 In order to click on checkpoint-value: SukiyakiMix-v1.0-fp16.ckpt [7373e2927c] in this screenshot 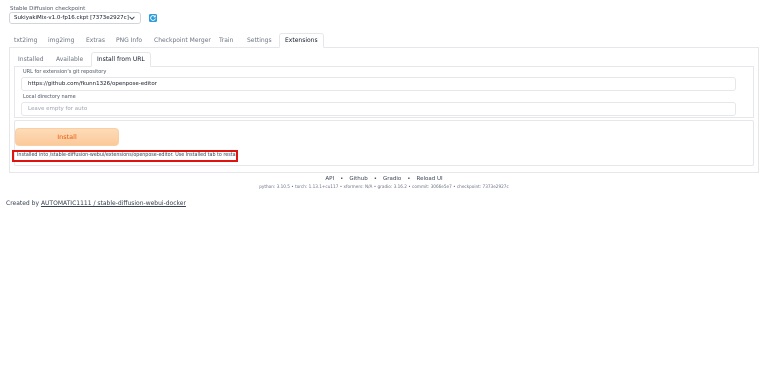, I will do `click(71, 18)`.